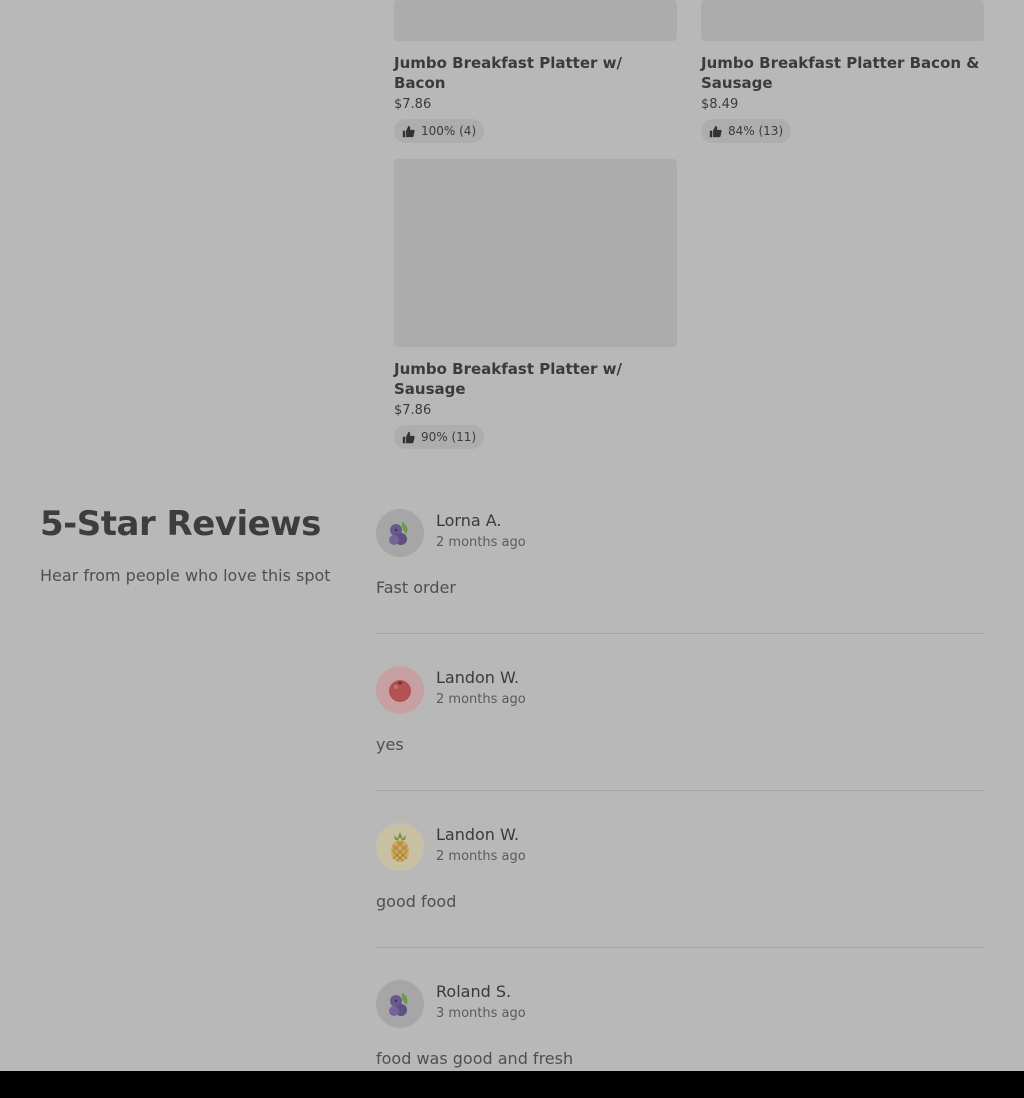  Describe the element at coordinates (180, 524) in the screenshot. I see `reviews-section-title: 5-Star Reviews` at that location.